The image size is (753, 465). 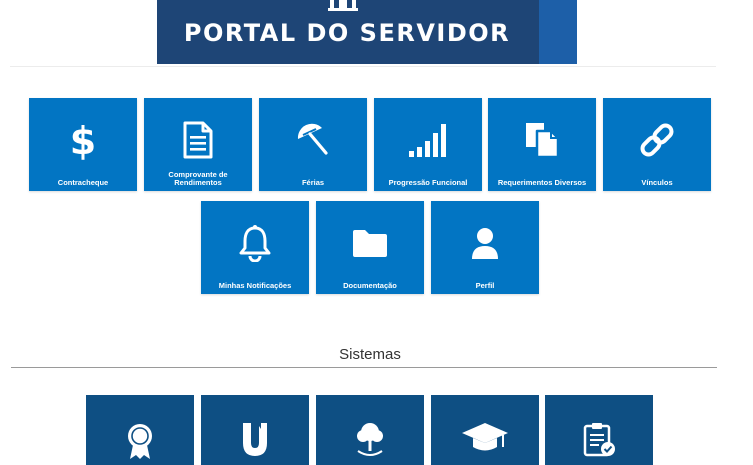 I want to click on portal-logo-icon, so click(x=343, y=5).